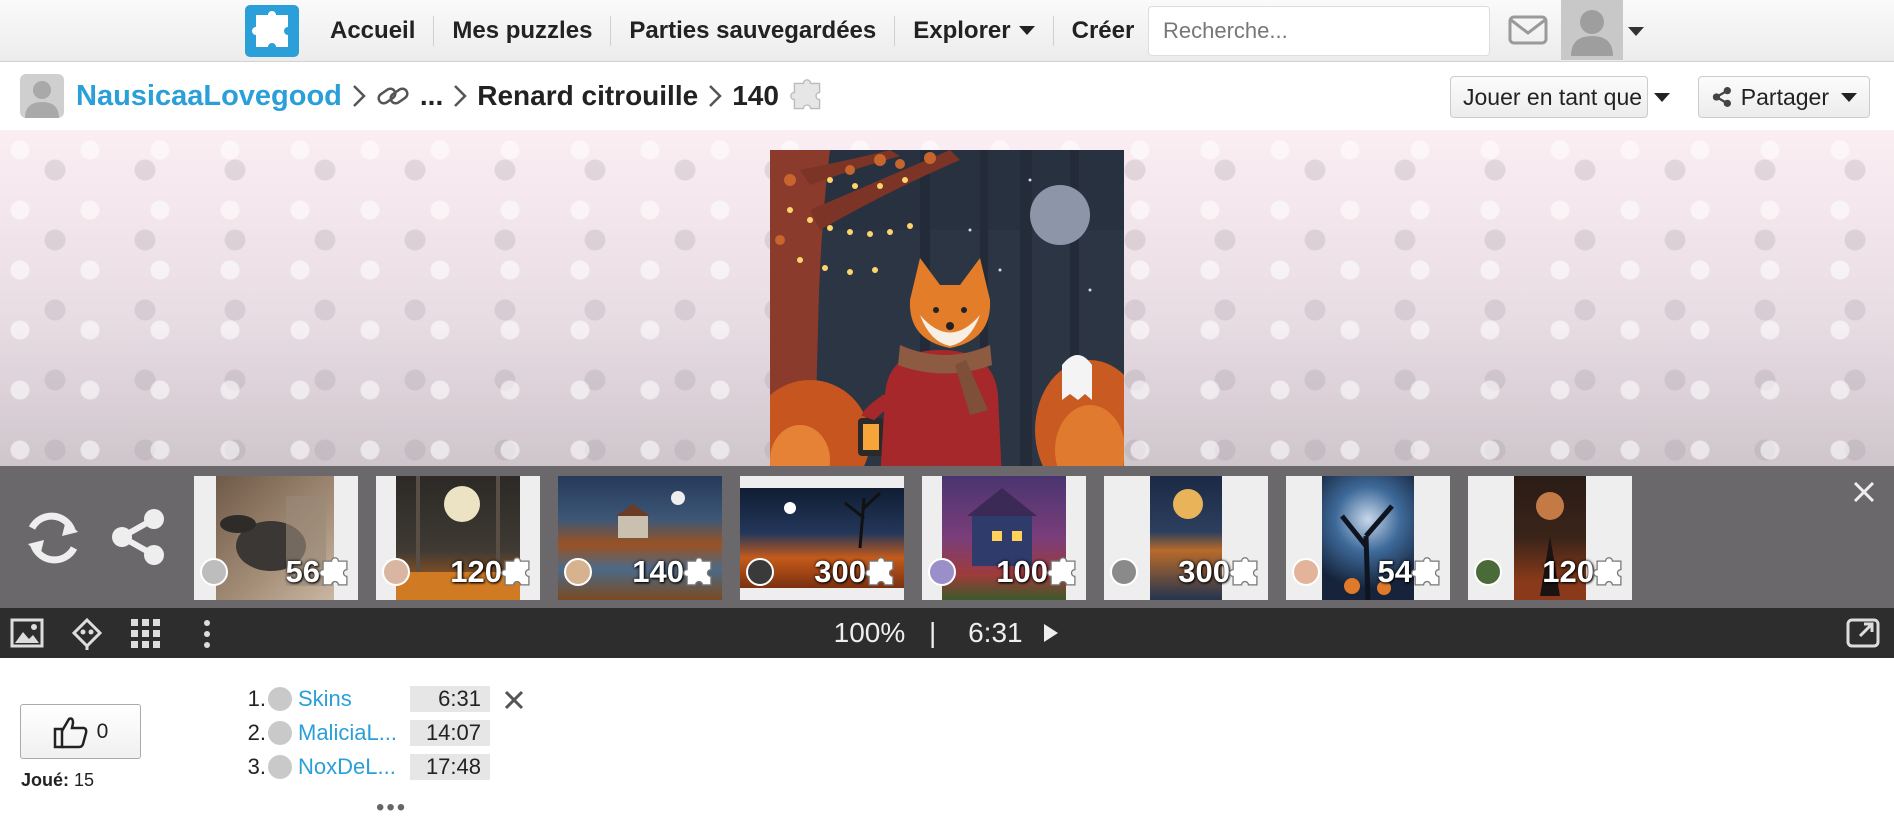 The width and height of the screenshot is (1894, 822). I want to click on thumbnail-piece-count: 100, so click(1022, 571).